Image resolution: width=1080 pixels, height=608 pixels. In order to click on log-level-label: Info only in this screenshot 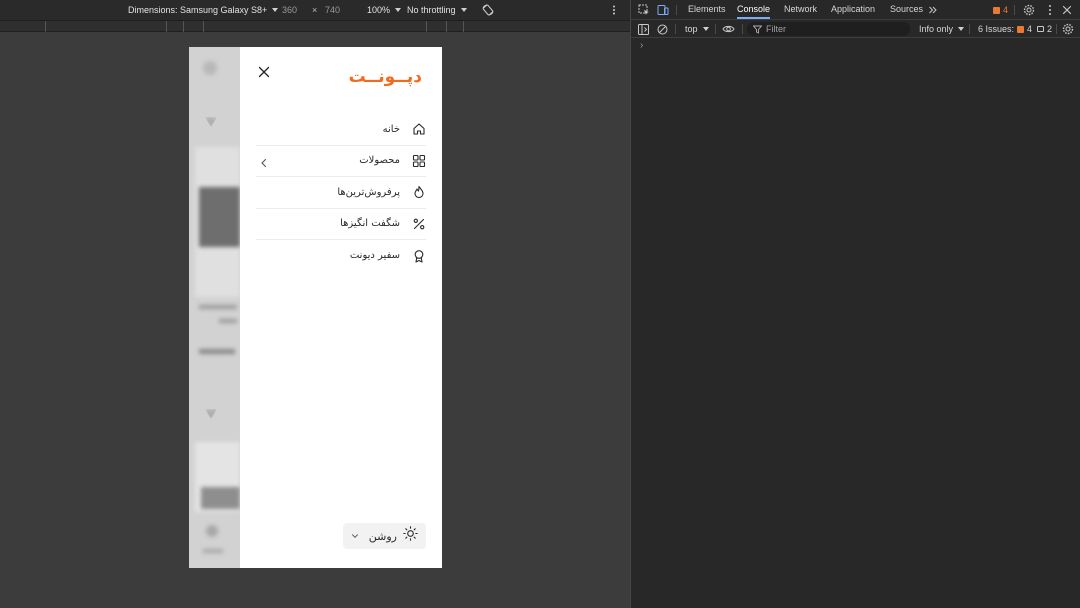, I will do `click(936, 29)`.